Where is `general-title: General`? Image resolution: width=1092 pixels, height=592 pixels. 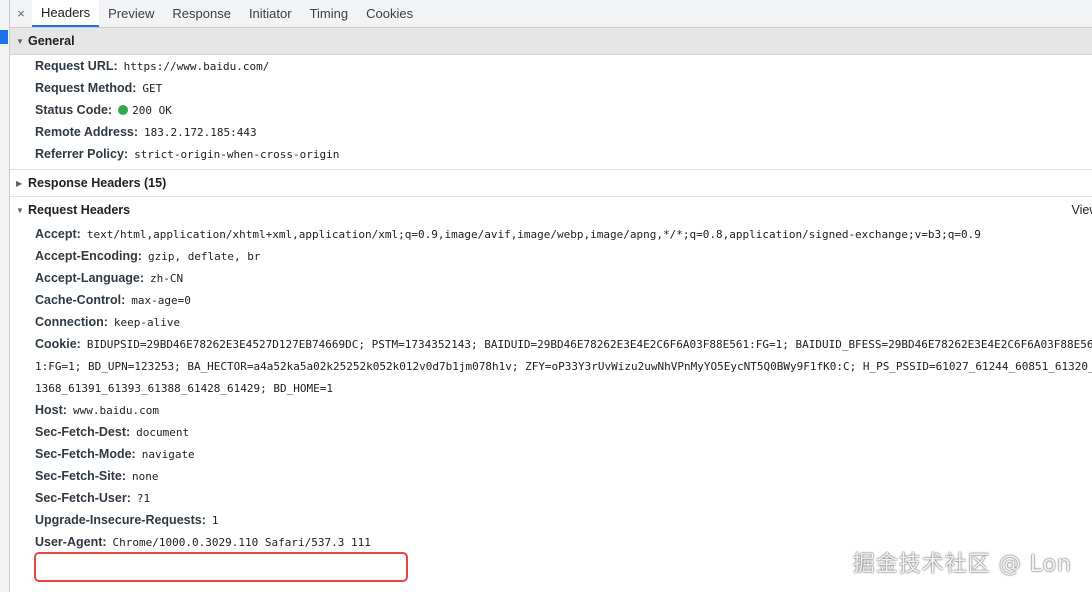 general-title: General is located at coordinates (51, 41).